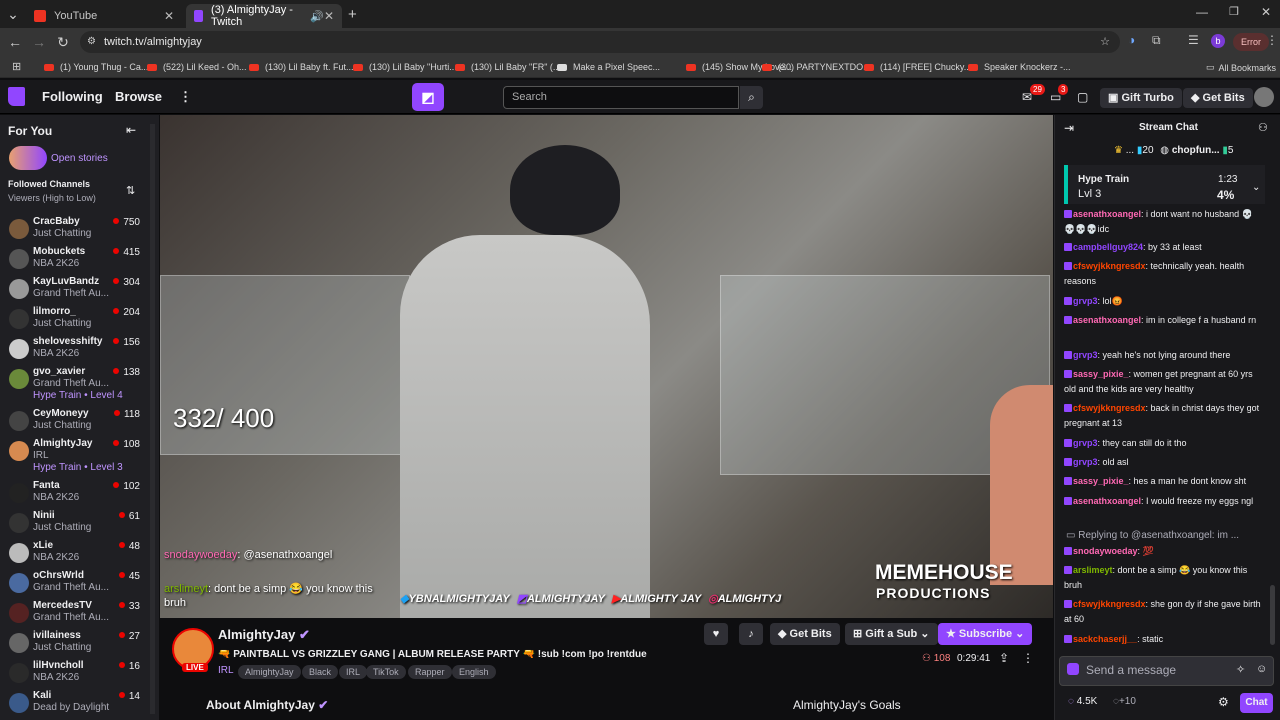 This screenshot has height=720, width=1280. Describe the element at coordinates (75, 674) in the screenshot. I see `sidebar-channel: lilHvncholl NBA 2K26 16` at that location.